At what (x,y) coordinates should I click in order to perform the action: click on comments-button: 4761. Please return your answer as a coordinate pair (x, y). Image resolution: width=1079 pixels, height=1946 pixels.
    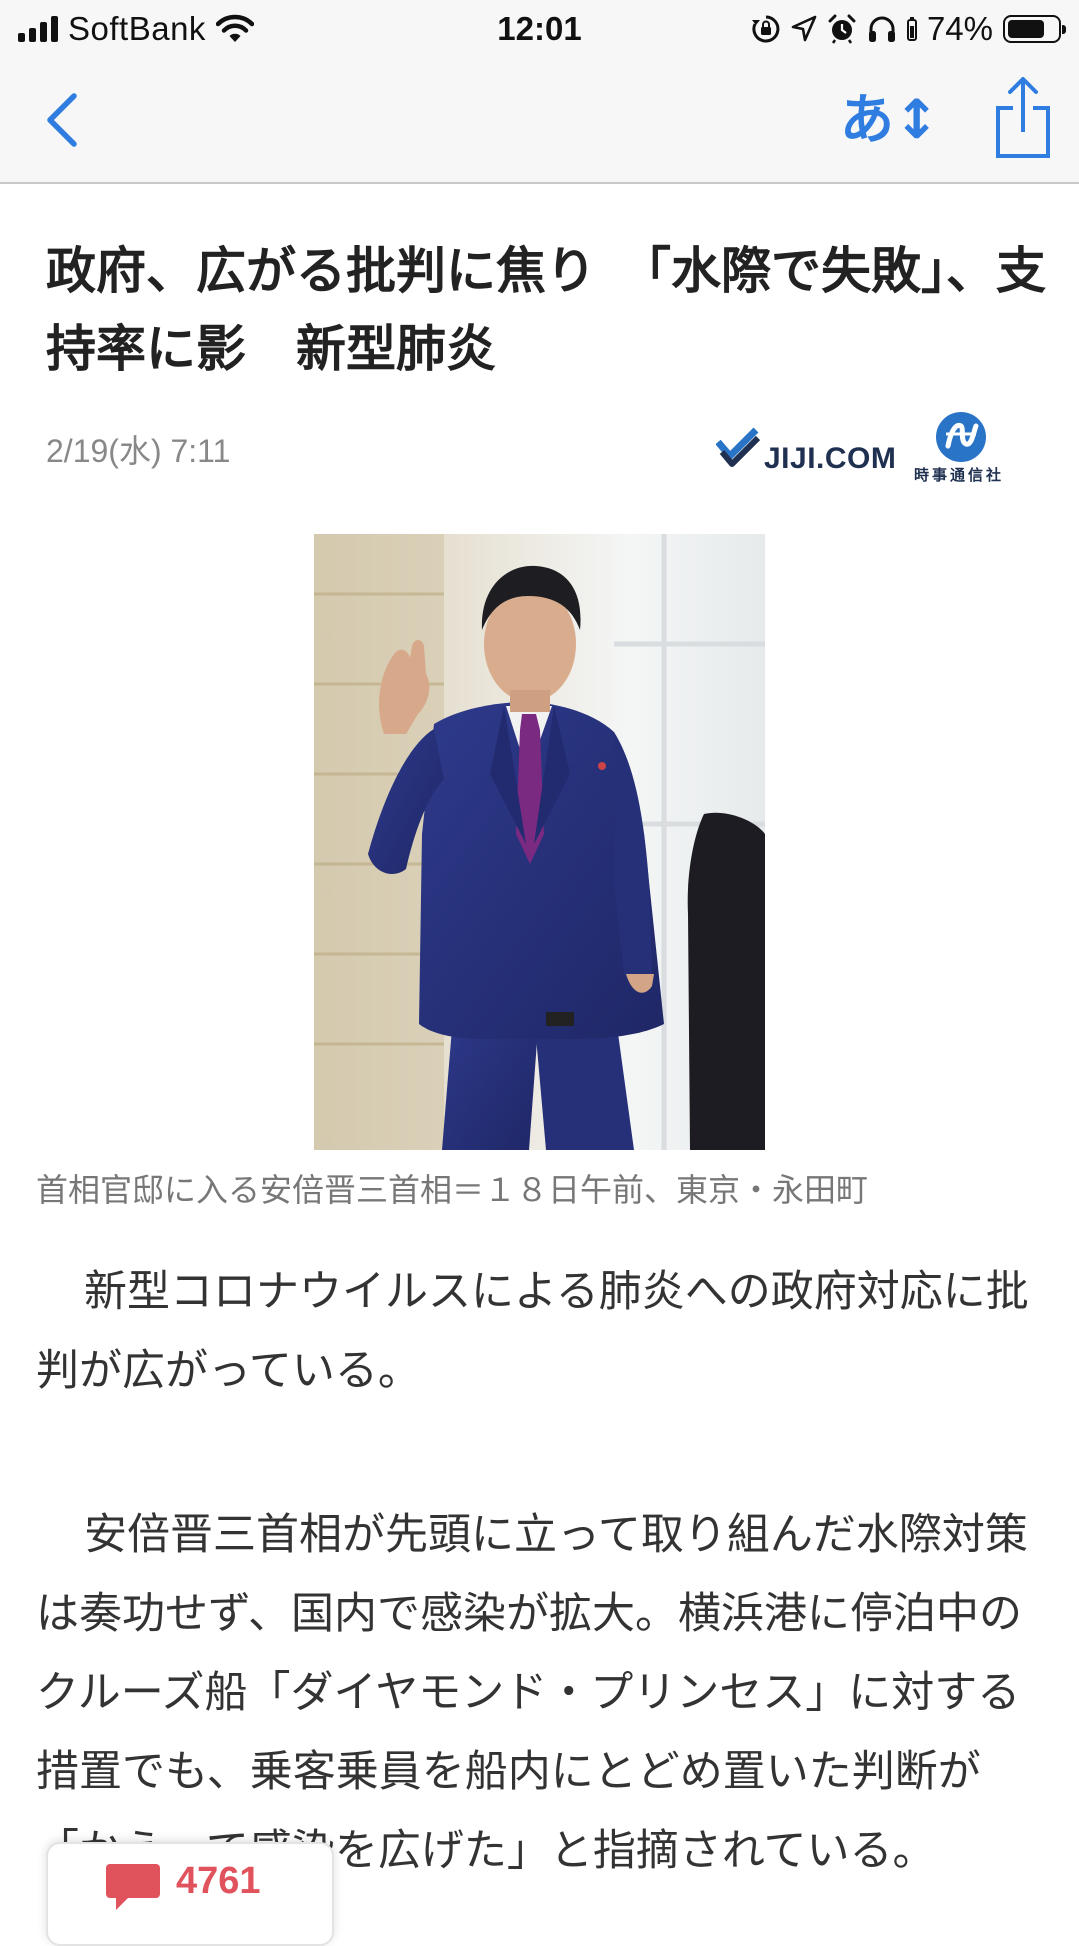
    Looking at the image, I should click on (190, 1894).